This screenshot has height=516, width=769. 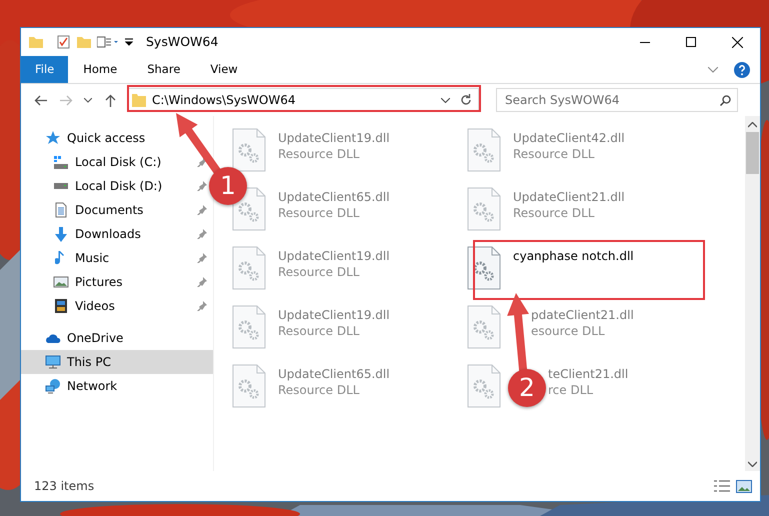 I want to click on folder-icon, so click(x=139, y=100).